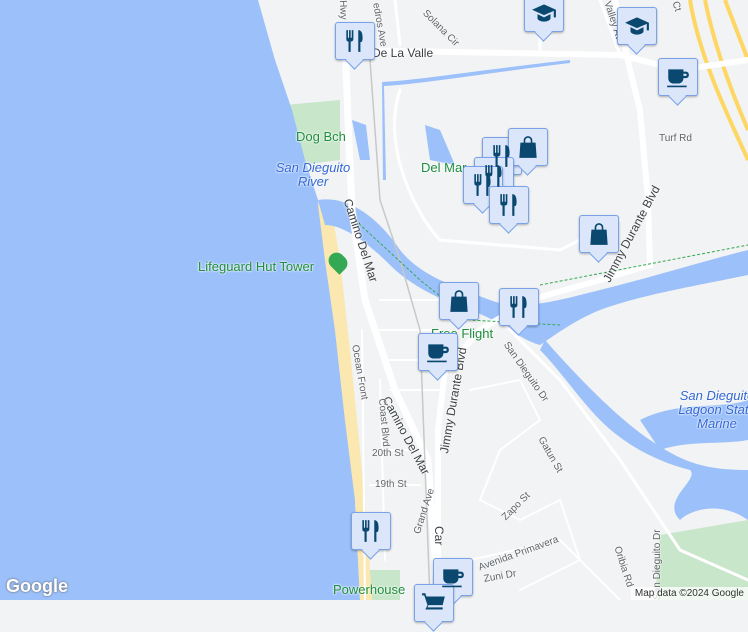 Image resolution: width=748 pixels, height=632 pixels. I want to click on google-logo: Google, so click(37, 586).